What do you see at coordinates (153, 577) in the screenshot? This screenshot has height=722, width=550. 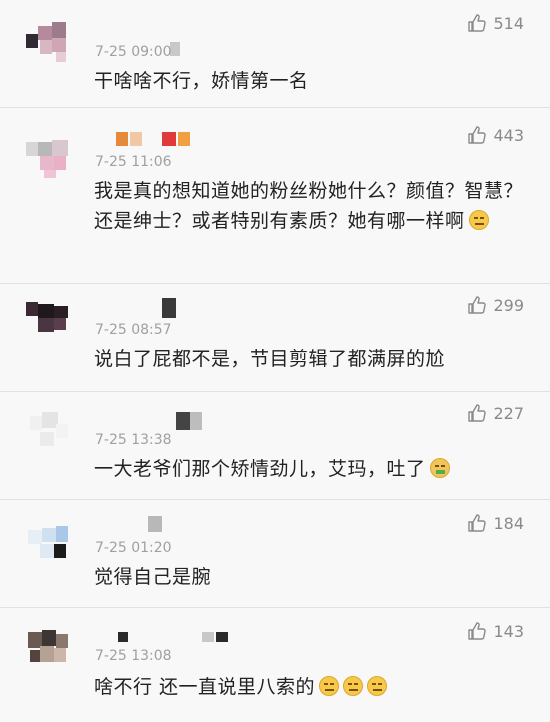 I see `comment-text-content: 觉得自己是腕` at bounding box center [153, 577].